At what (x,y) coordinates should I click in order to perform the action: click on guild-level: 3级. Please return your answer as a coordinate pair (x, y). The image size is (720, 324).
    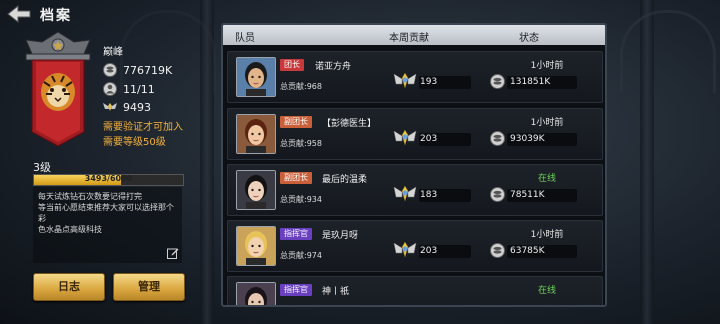
    Looking at the image, I should click on (42, 167).